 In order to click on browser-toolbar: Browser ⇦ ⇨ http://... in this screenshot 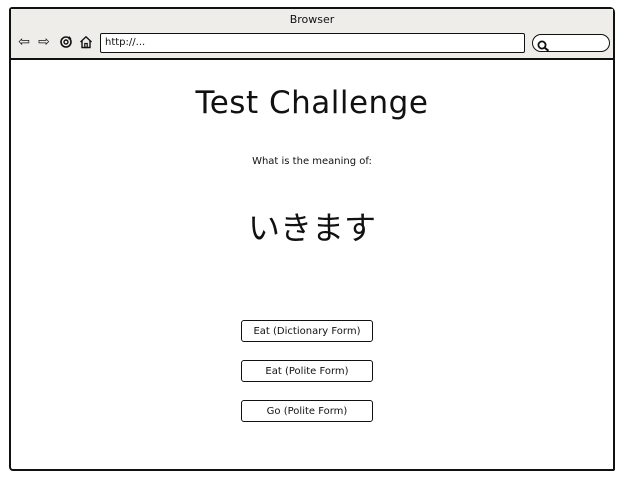, I will do `click(312, 34)`.